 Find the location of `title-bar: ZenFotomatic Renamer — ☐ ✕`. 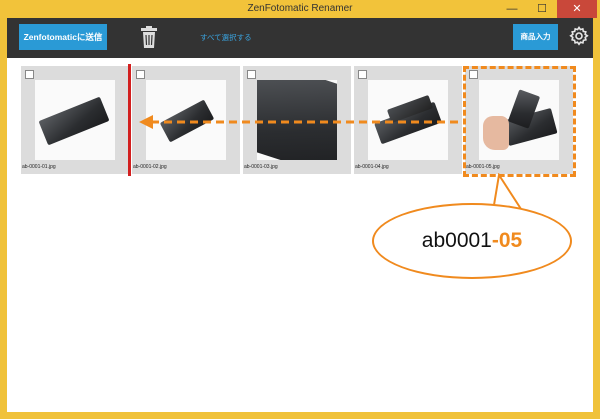

title-bar: ZenFotomatic Renamer — ☐ ✕ is located at coordinates (300, 9).